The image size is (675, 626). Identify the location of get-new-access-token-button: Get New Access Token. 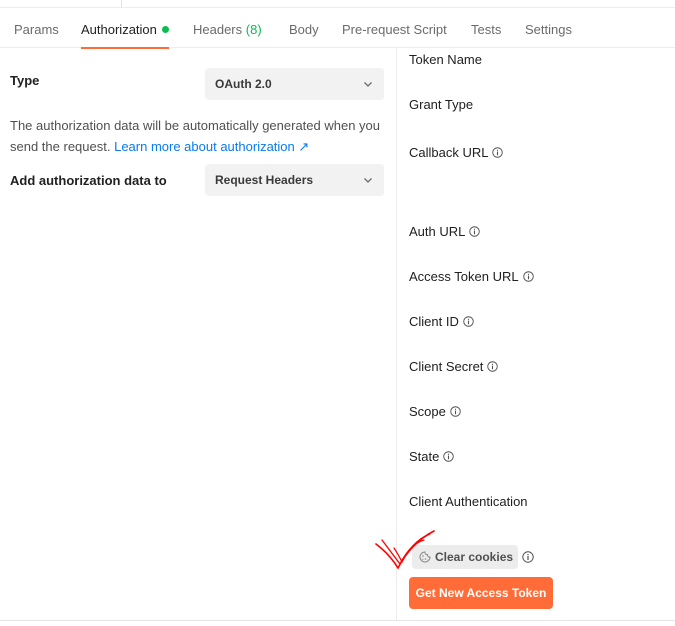
(481, 593).